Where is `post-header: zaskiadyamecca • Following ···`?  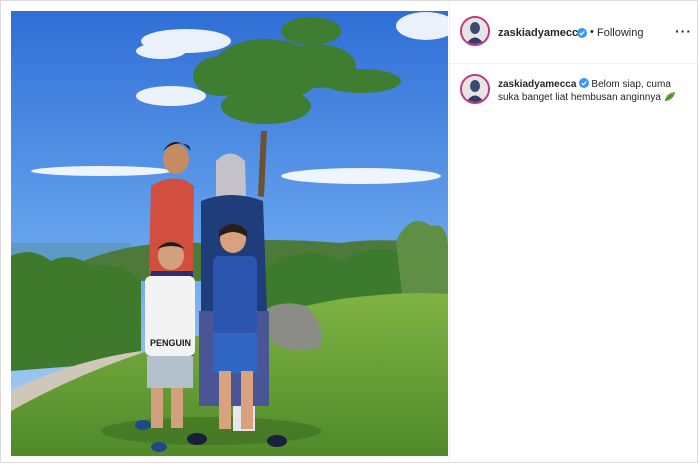
post-header: zaskiadyamecca • Following ··· is located at coordinates (574, 32).